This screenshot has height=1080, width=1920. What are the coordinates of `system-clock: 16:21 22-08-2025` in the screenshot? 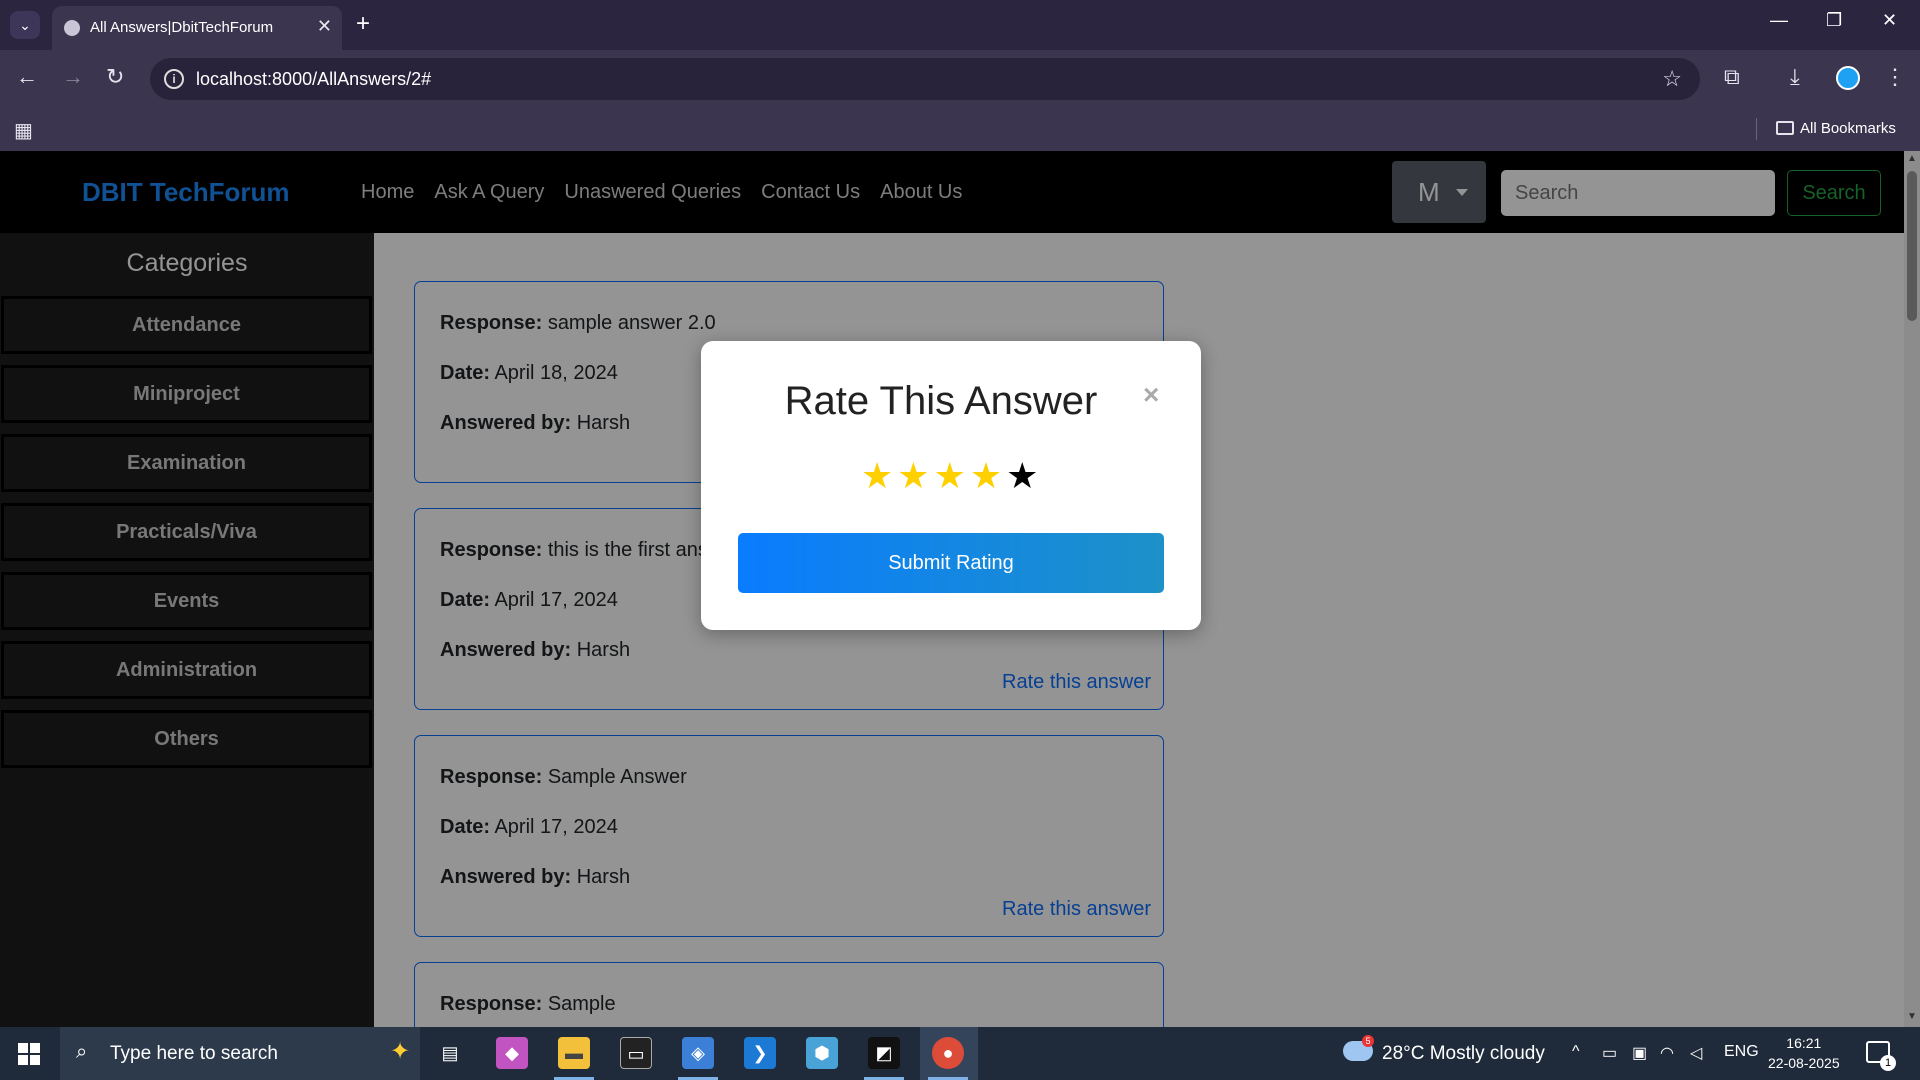 It's located at (1804, 1053).